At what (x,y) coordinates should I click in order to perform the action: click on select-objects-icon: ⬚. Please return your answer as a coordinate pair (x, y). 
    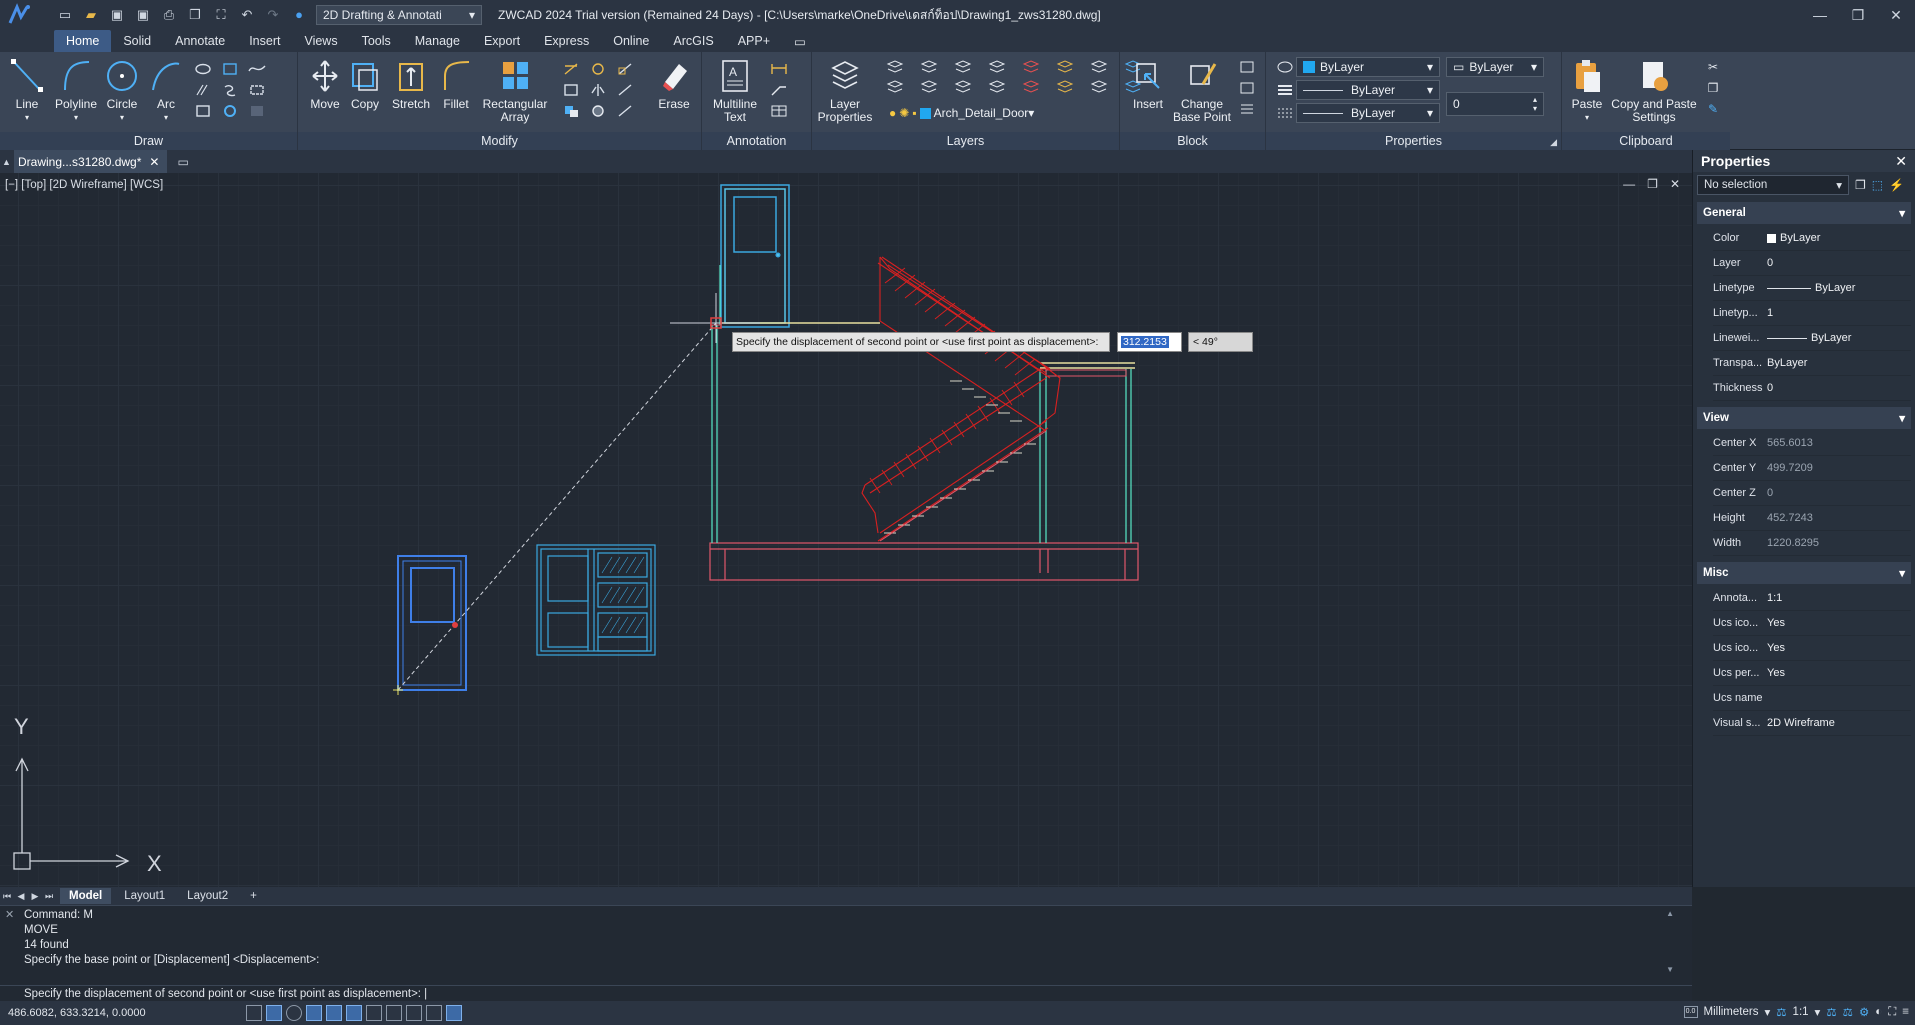
    Looking at the image, I should click on (1877, 185).